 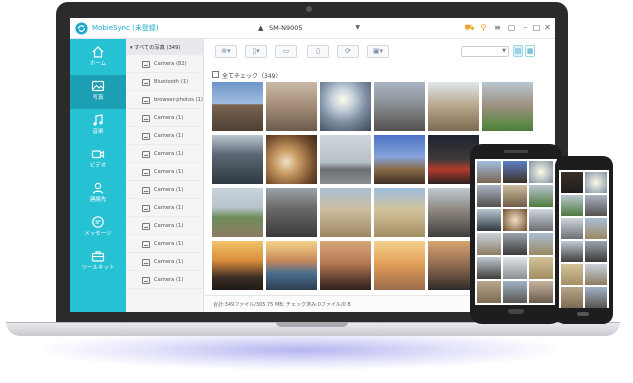 I want to click on delete-button: ▯, so click(x=318, y=51).